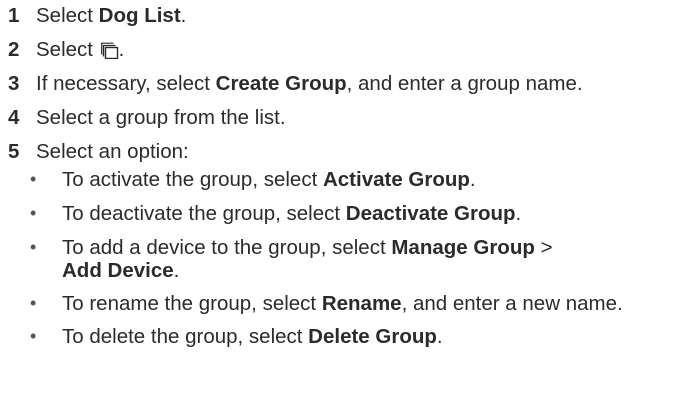 Image resolution: width=681 pixels, height=398 pixels. Describe the element at coordinates (14, 49) in the screenshot. I see `step-number: 2` at that location.